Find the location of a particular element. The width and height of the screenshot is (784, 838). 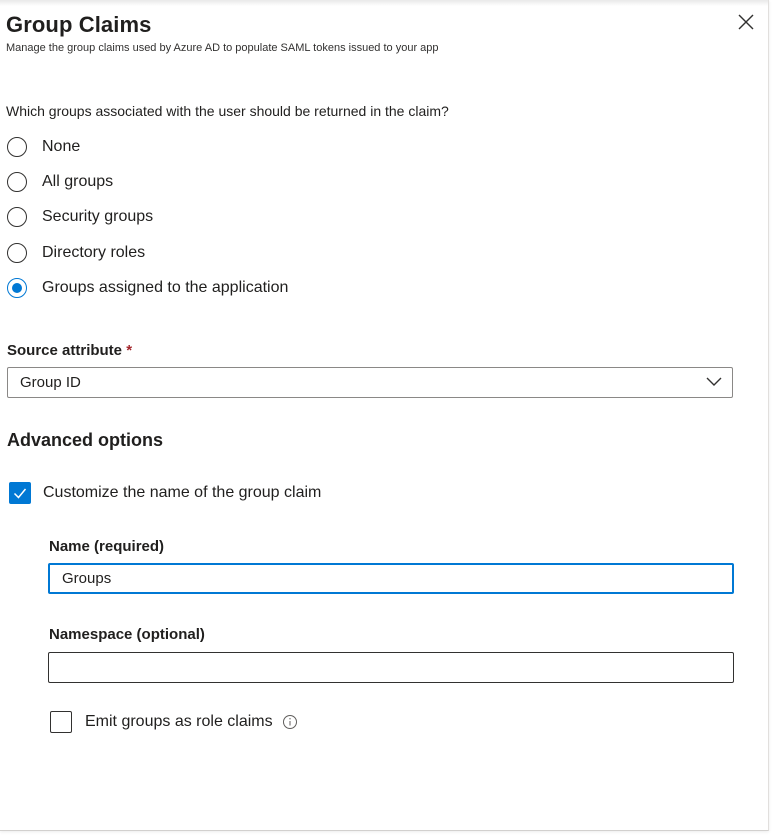

panel-top-shade is located at coordinates (384, 3).